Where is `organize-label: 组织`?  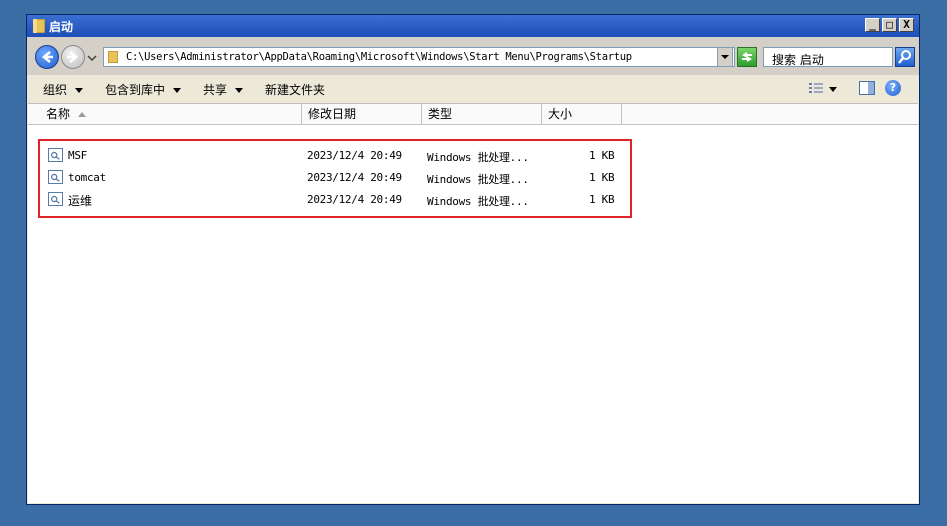 organize-label: 组织 is located at coordinates (55, 90).